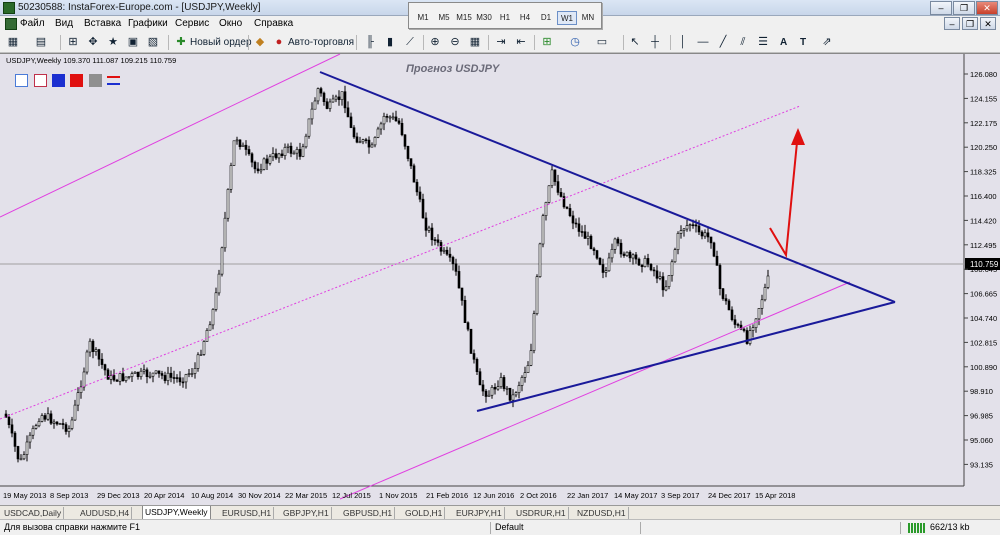 This screenshot has width=1000, height=535. I want to click on line-chart-icon: ⟋, so click(410, 42).